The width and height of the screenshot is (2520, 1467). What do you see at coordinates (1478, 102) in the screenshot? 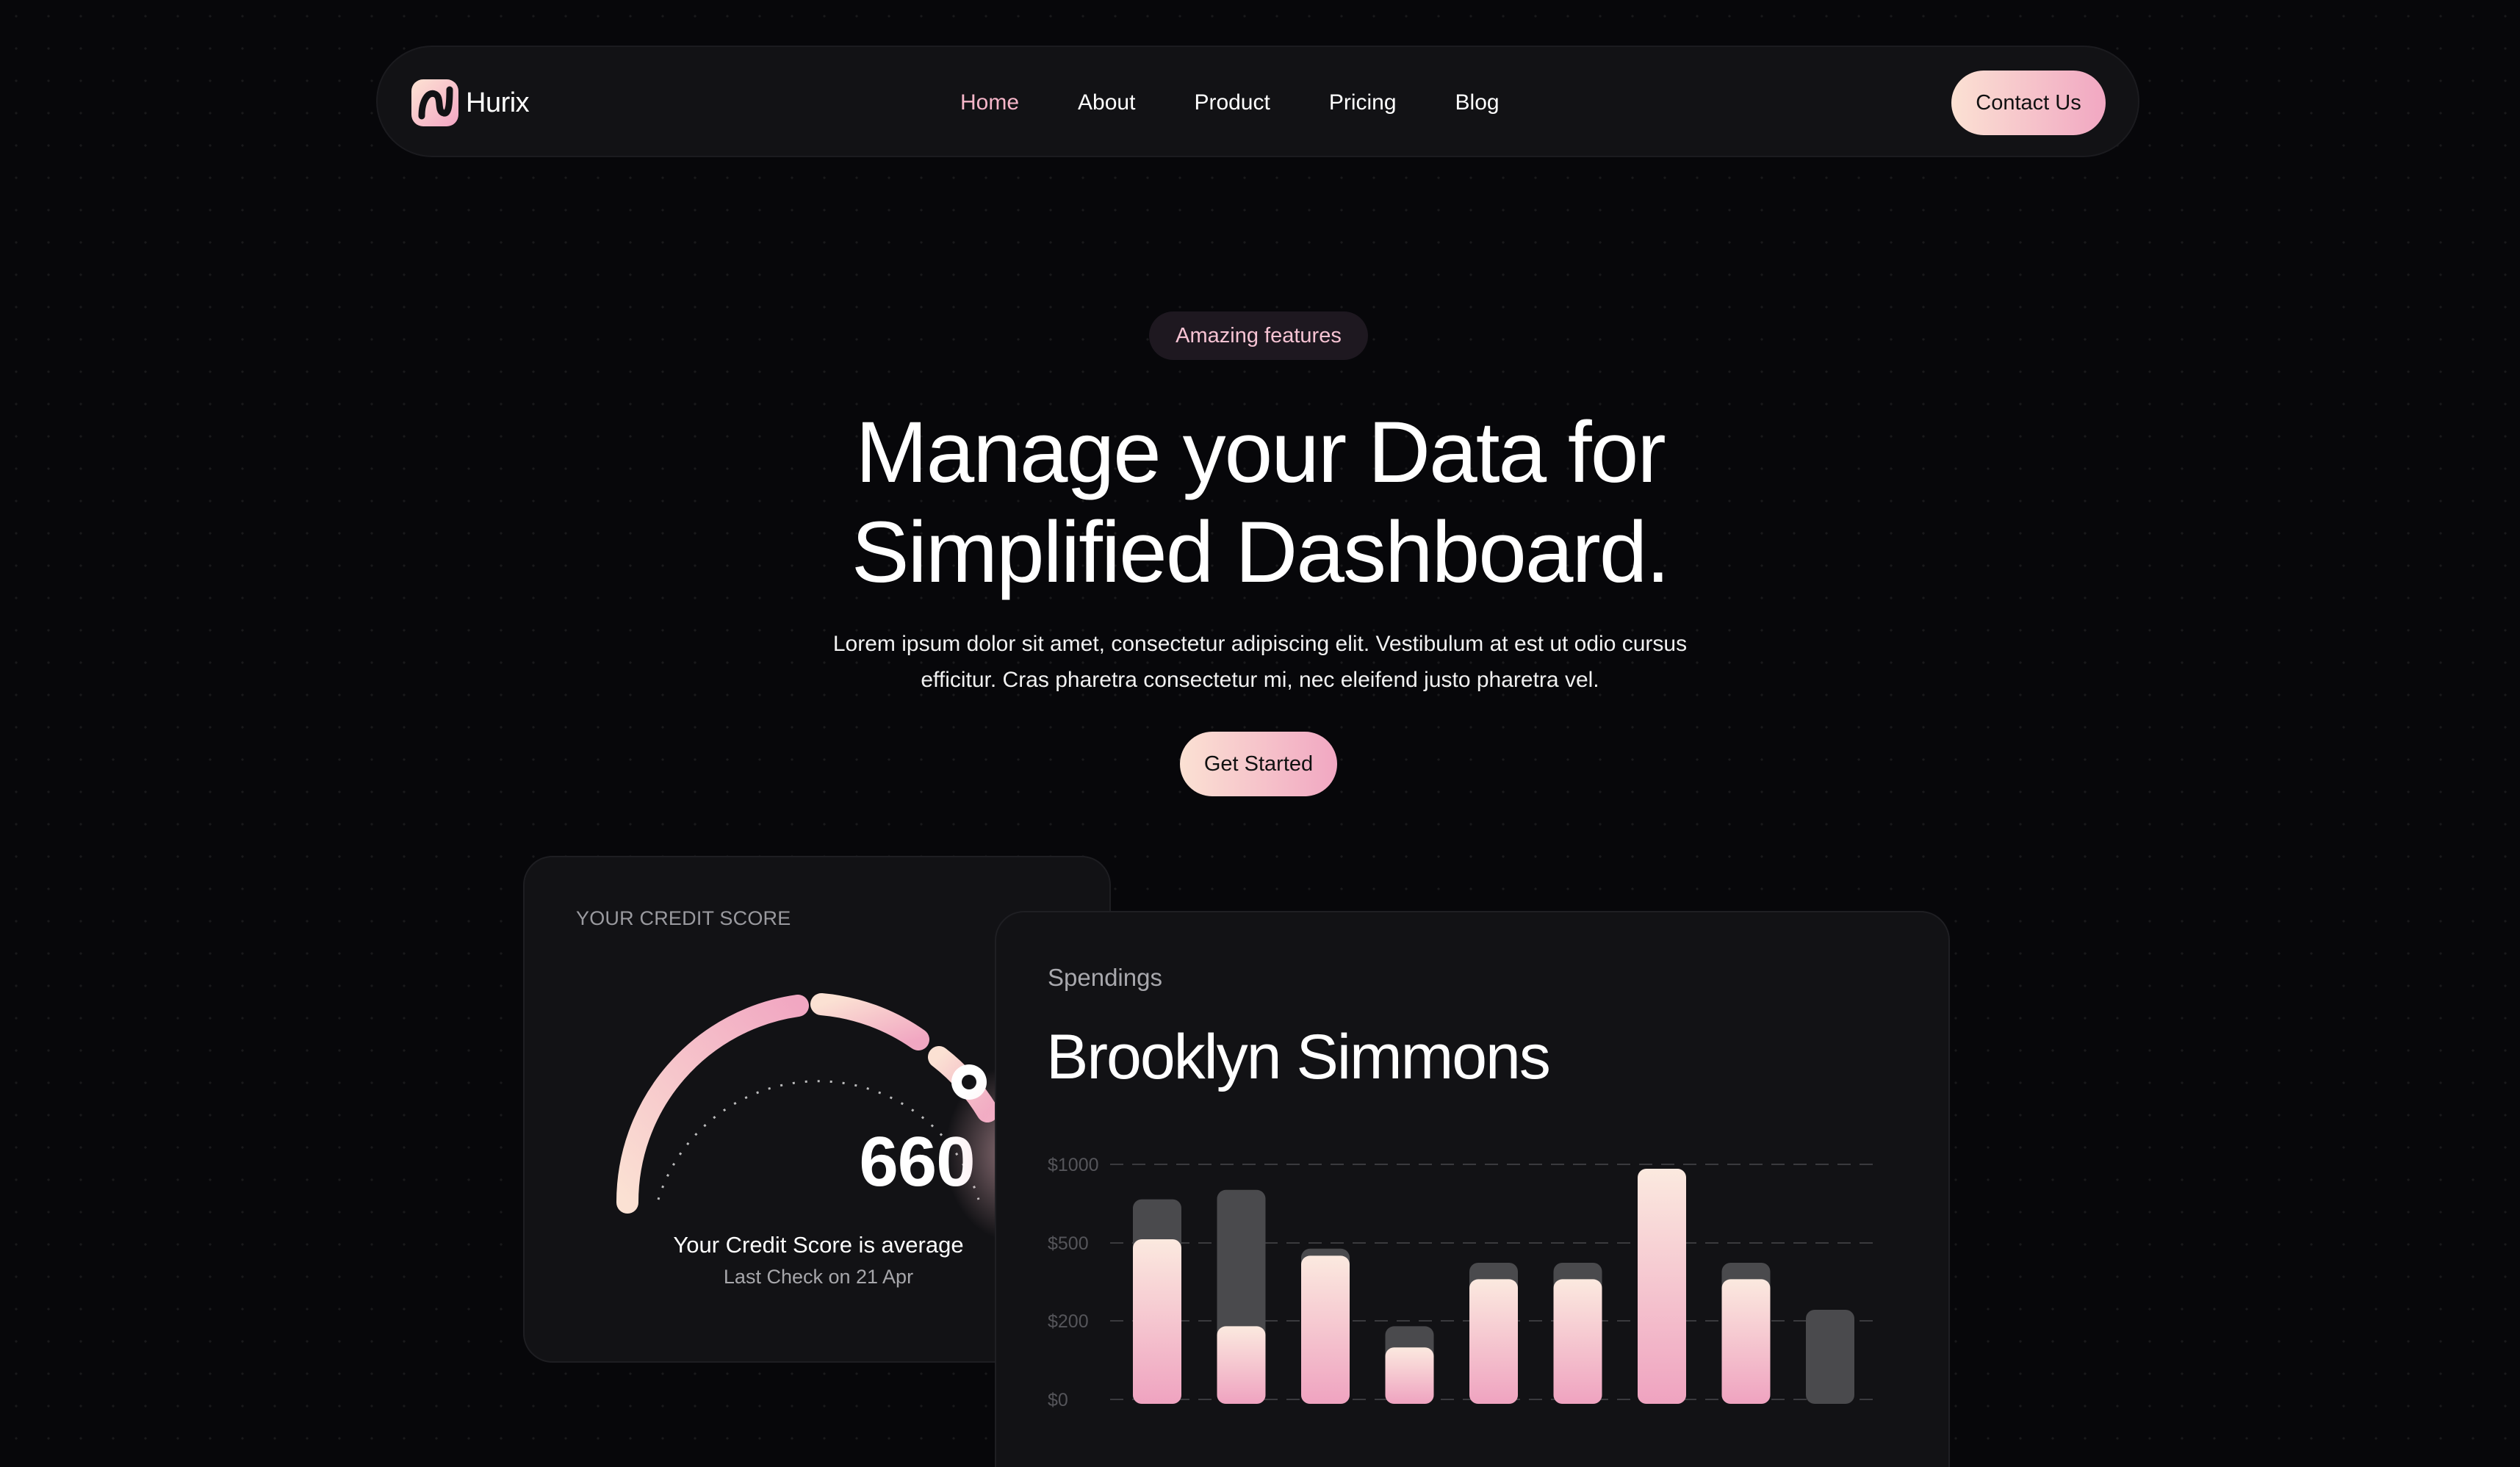
I see `nav-link-blog: Blog` at bounding box center [1478, 102].